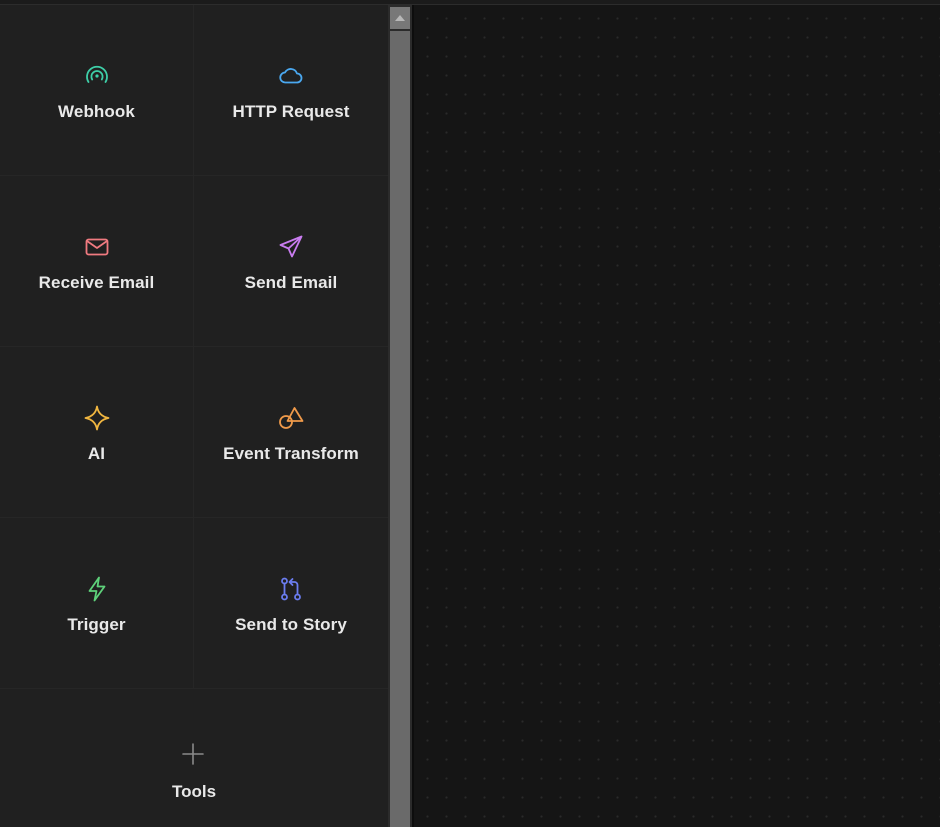 The width and height of the screenshot is (940, 827). What do you see at coordinates (291, 418) in the screenshot?
I see `shapes-icon` at bounding box center [291, 418].